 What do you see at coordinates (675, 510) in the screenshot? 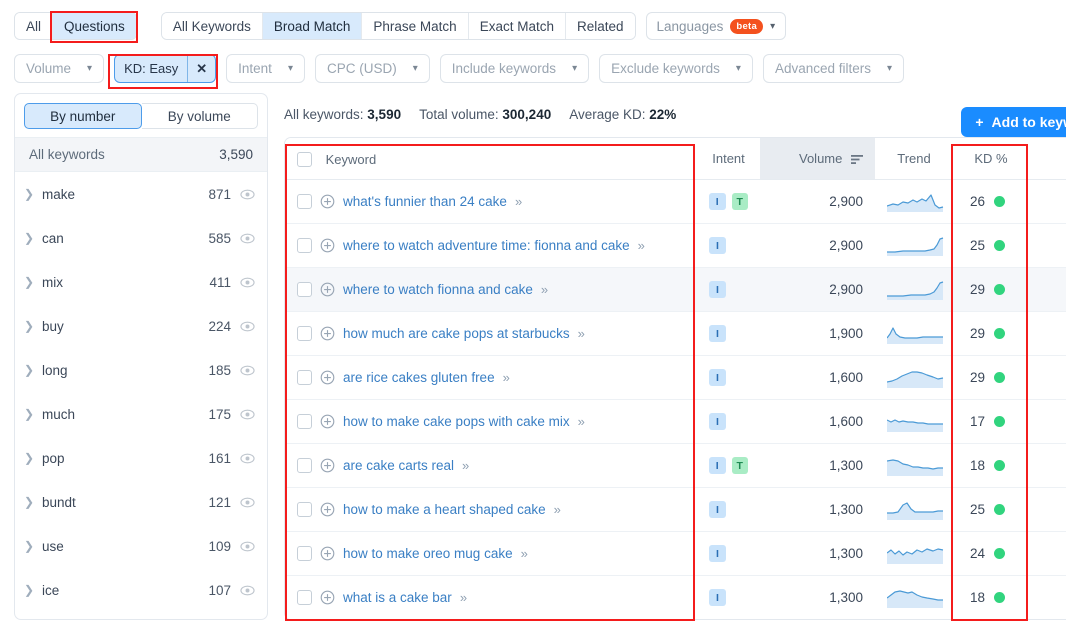
I see `table-row: how to make a heart shaped cake » I 1,300 25` at bounding box center [675, 510].